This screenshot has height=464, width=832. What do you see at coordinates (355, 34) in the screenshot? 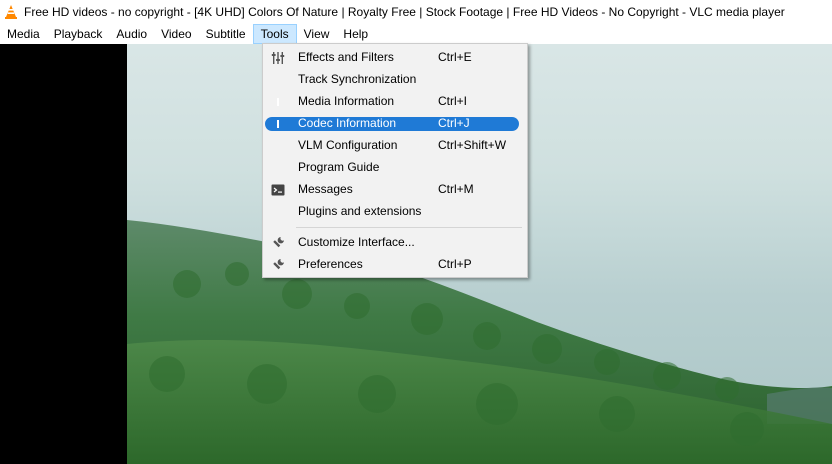
I see `menu-help: Help` at bounding box center [355, 34].